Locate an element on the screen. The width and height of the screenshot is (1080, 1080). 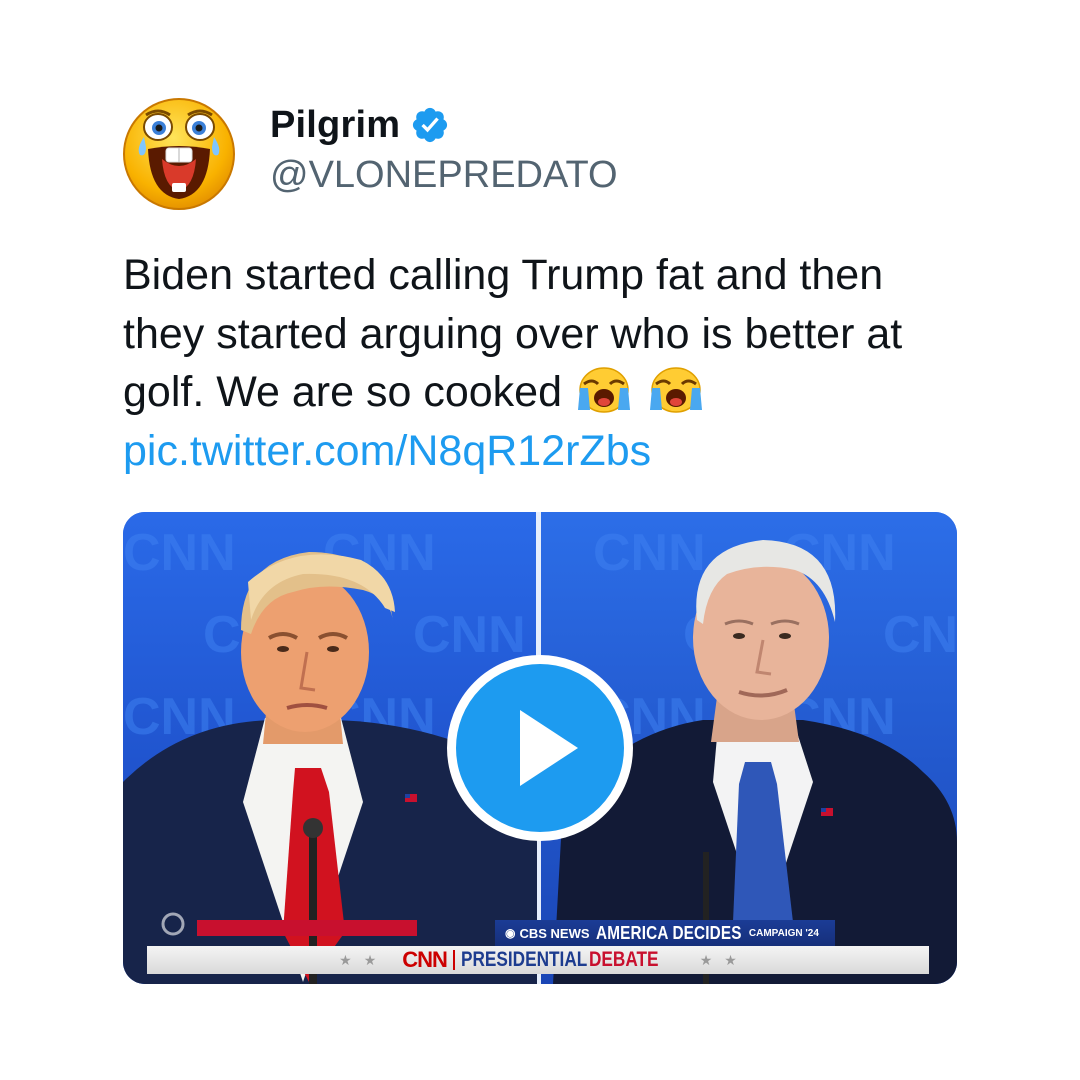
tweet-media-link: pic.twitter.com/N8qR12rZbs is located at coordinates (387, 451).